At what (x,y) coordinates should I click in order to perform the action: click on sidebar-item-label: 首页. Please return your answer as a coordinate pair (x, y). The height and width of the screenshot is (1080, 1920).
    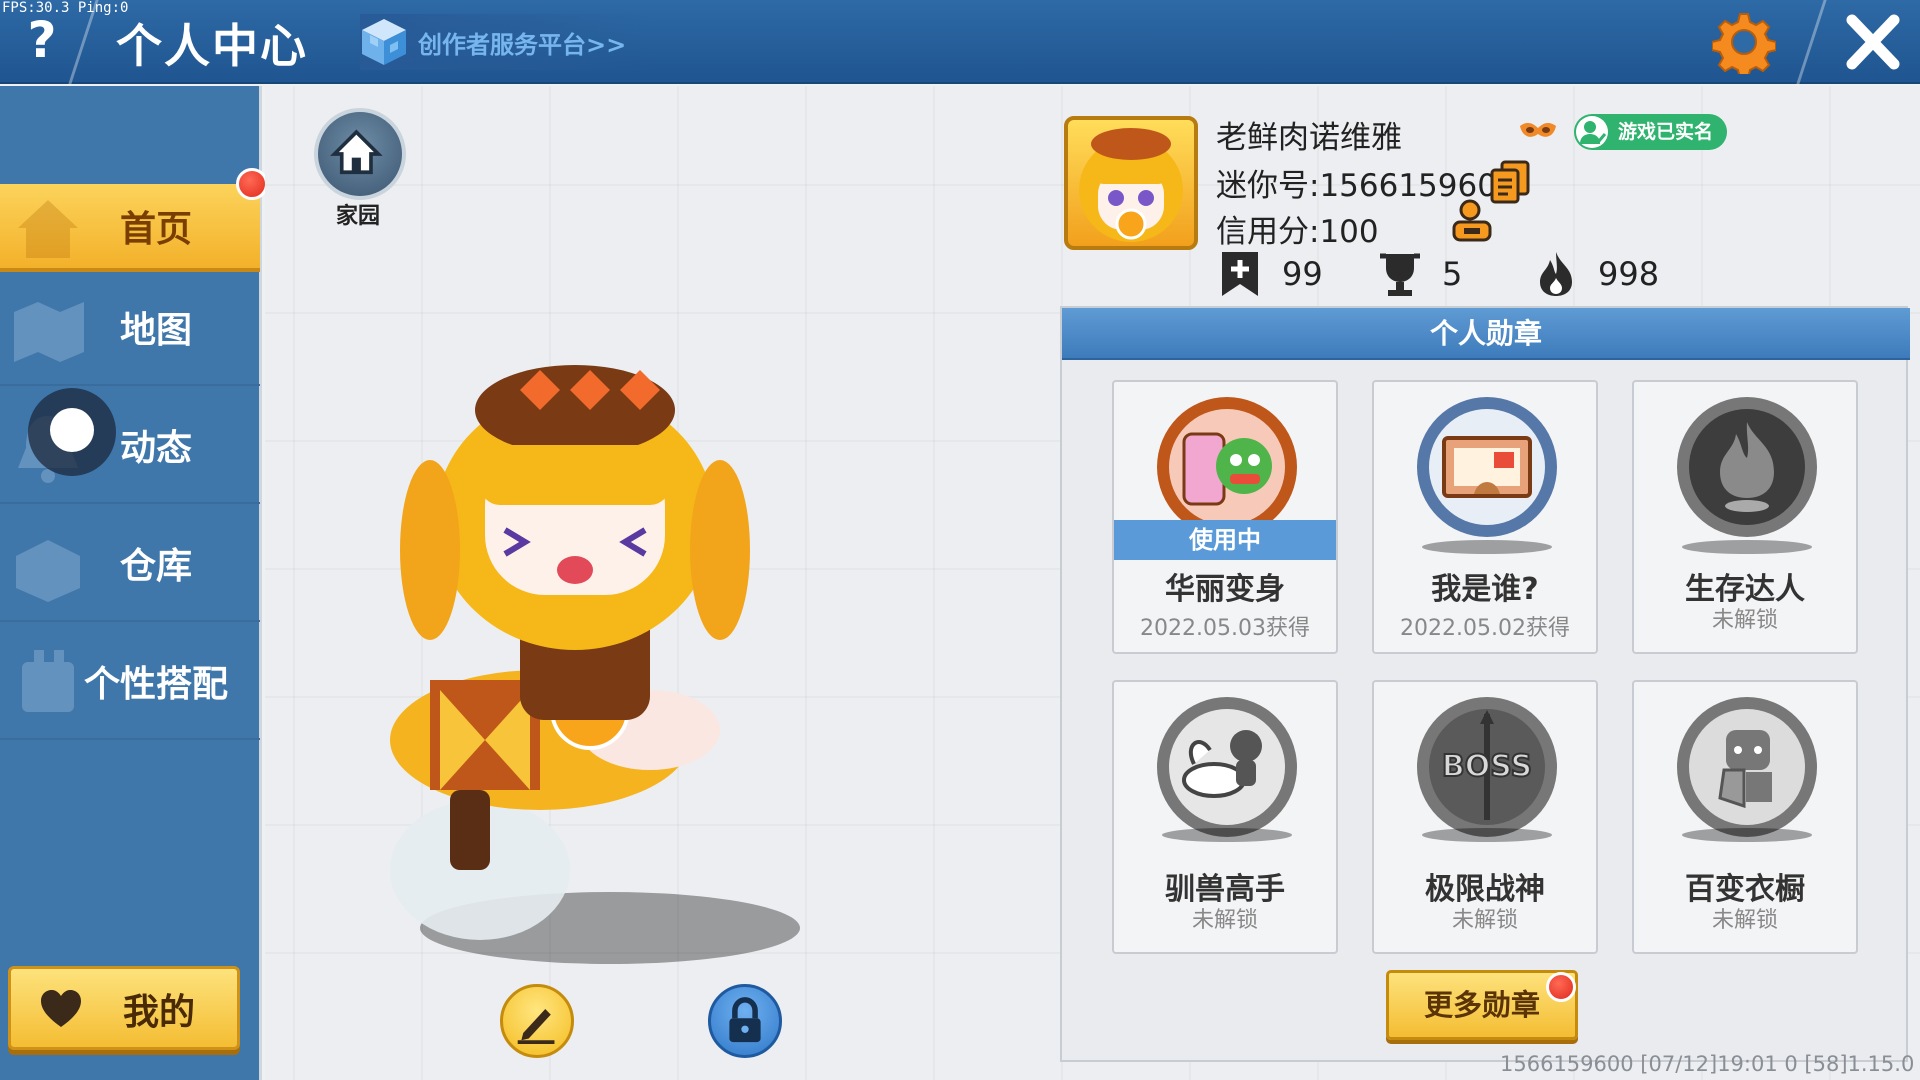
    Looking at the image, I should click on (156, 229).